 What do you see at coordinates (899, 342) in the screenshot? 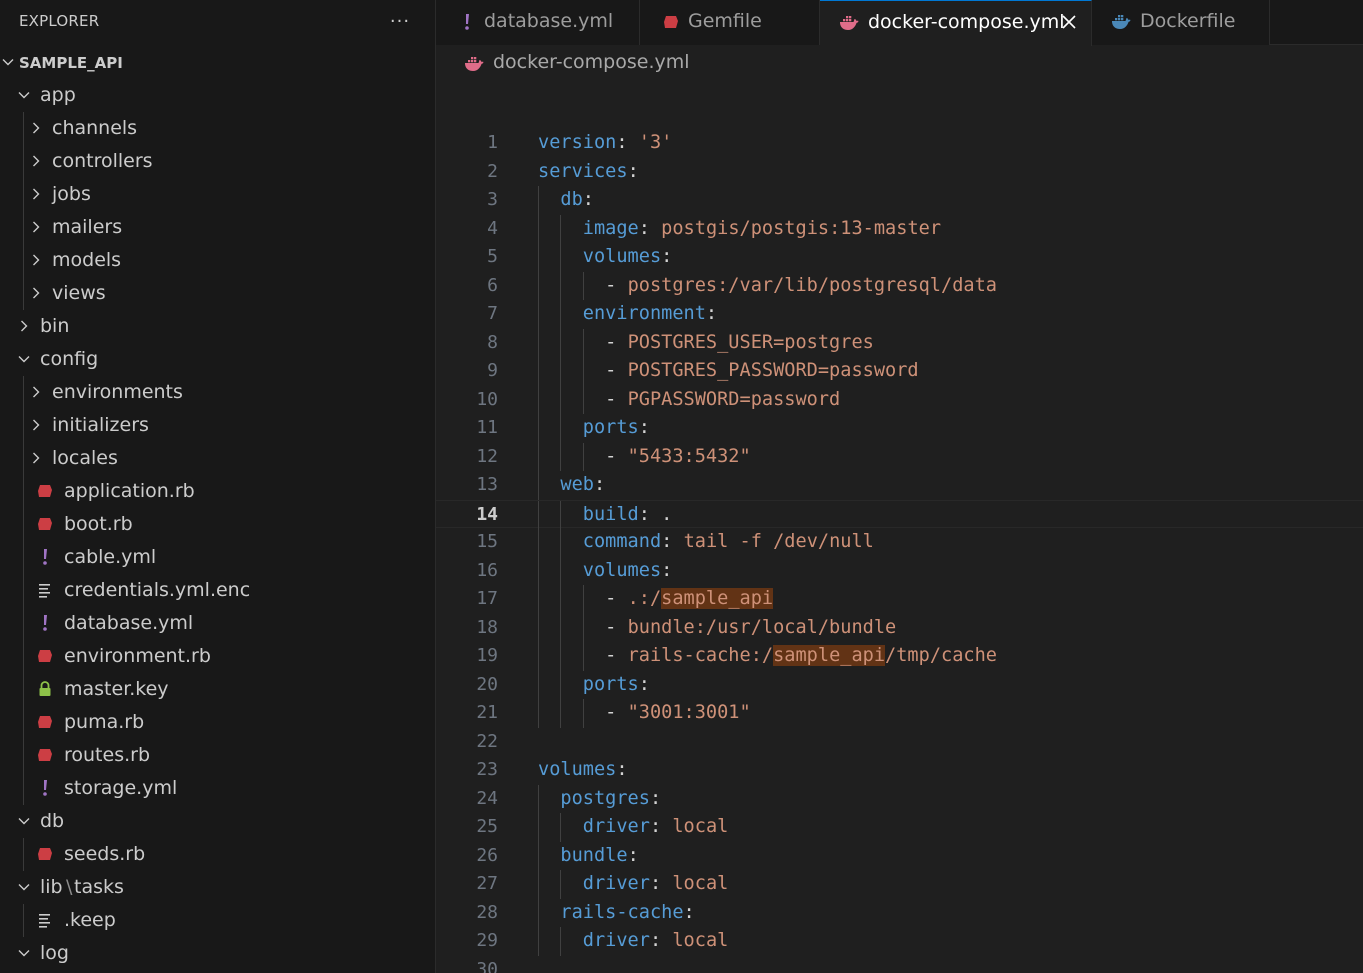
I see `code-line: 8 - POSTGRES_USER=postgres` at bounding box center [899, 342].